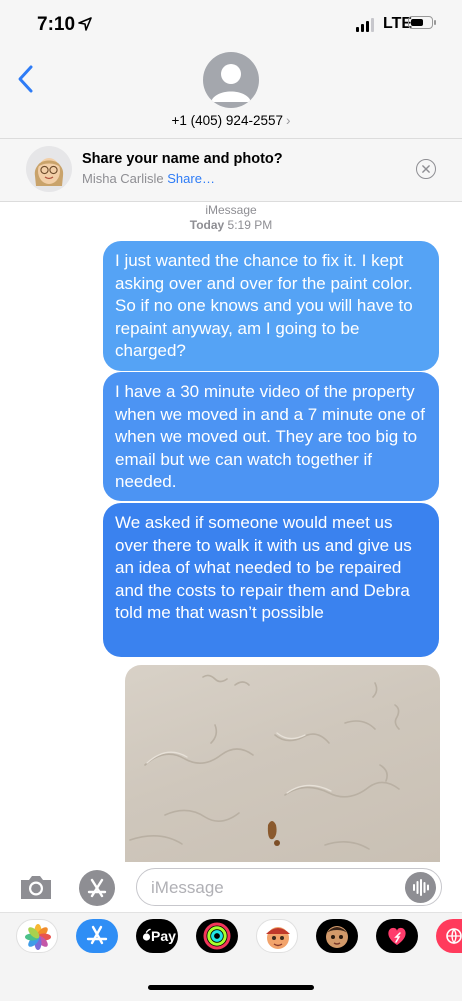  What do you see at coordinates (123, 178) in the screenshot?
I see `share-banner-name: Misha Carlisle` at bounding box center [123, 178].